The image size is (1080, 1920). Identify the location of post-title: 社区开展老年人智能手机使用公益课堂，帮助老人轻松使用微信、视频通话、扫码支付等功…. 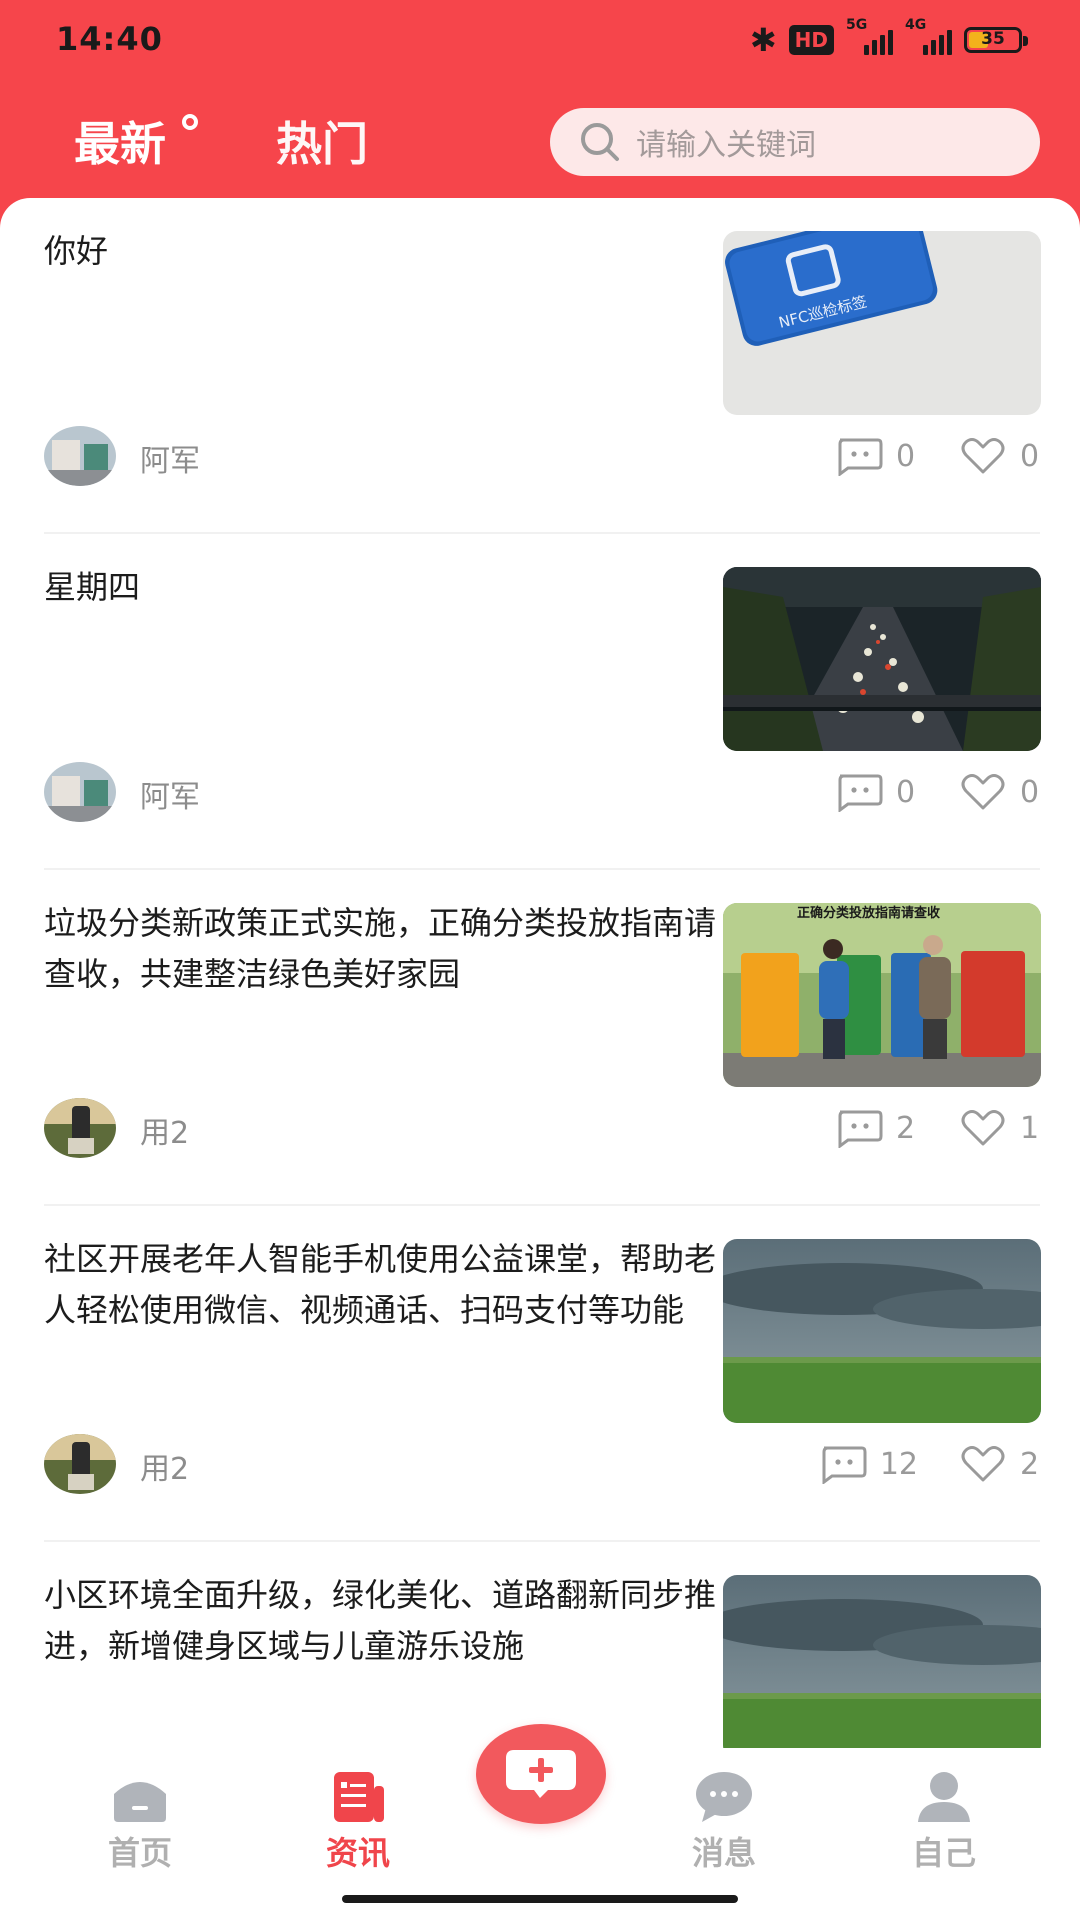
(380, 1284).